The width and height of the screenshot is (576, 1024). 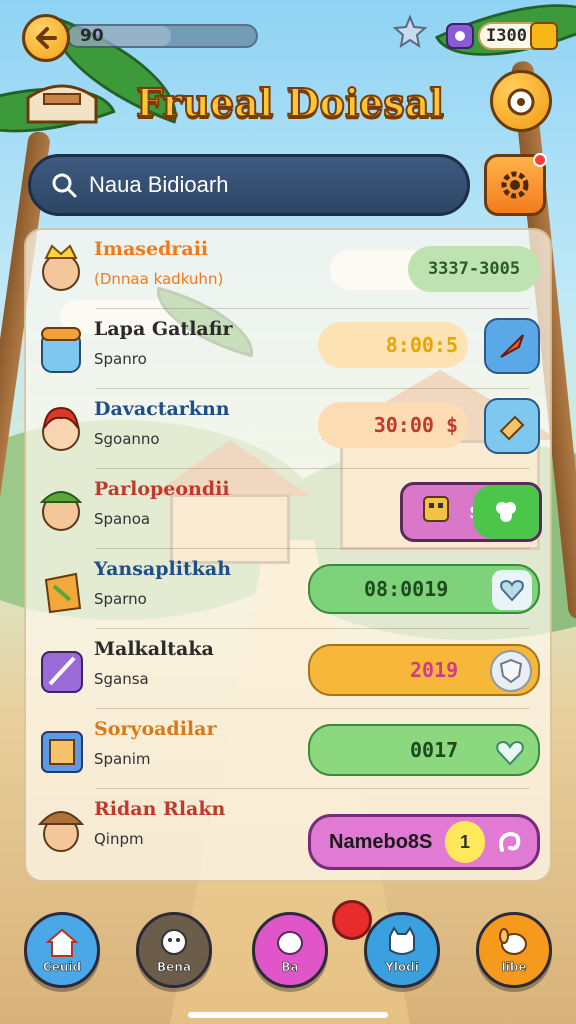 I want to click on nav-ba: Ba, so click(x=290, y=950).